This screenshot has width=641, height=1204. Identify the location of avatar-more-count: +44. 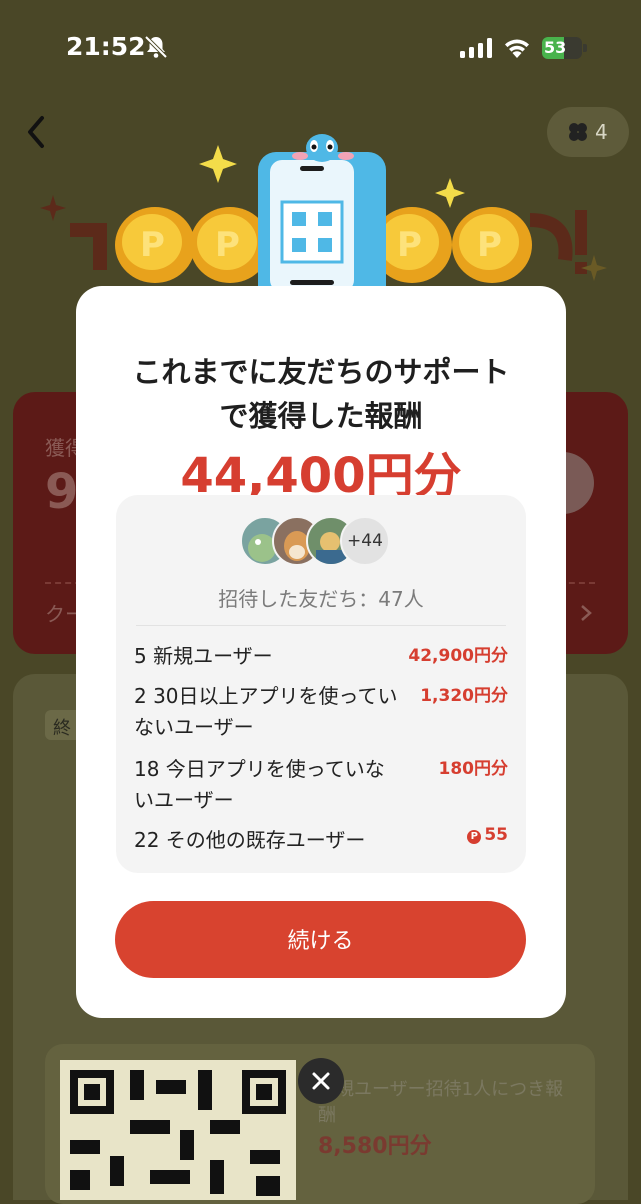
(365, 541).